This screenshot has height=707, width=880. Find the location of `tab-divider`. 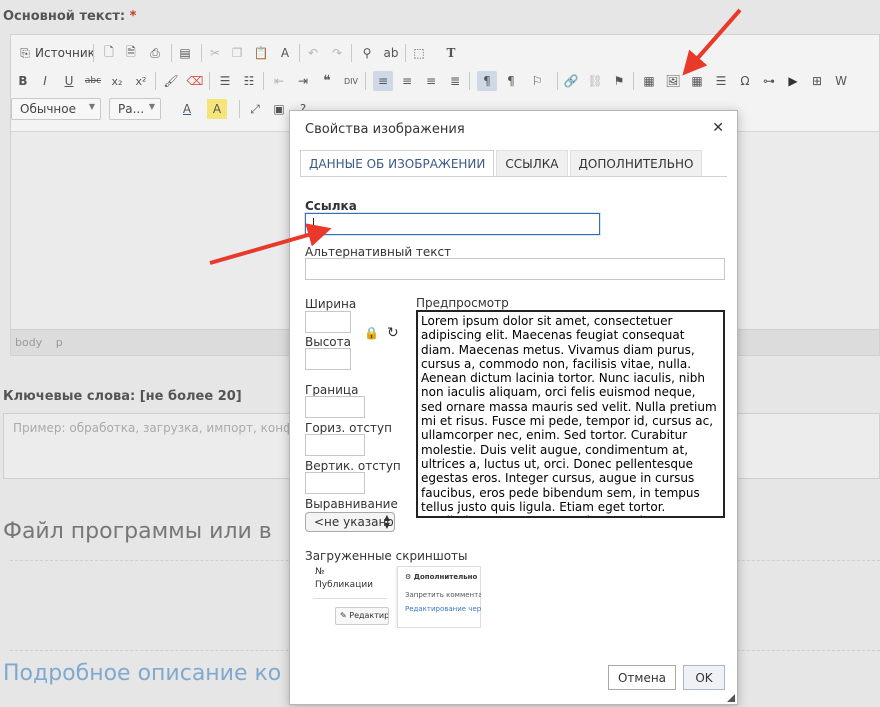

tab-divider is located at coordinates (513, 176).